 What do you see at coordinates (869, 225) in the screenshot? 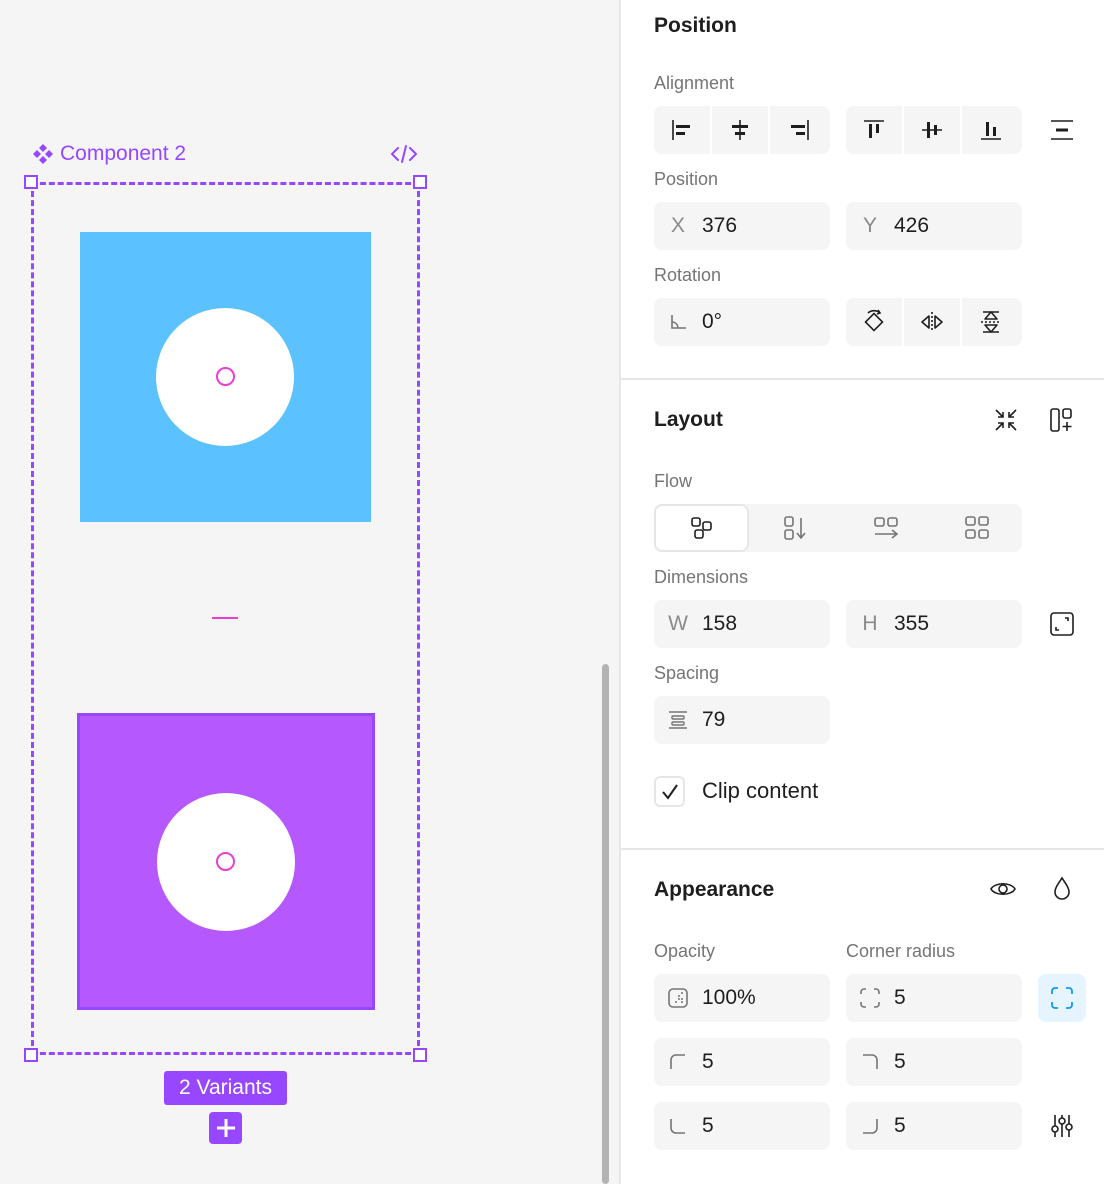
I see `y-prefix: Y` at bounding box center [869, 225].